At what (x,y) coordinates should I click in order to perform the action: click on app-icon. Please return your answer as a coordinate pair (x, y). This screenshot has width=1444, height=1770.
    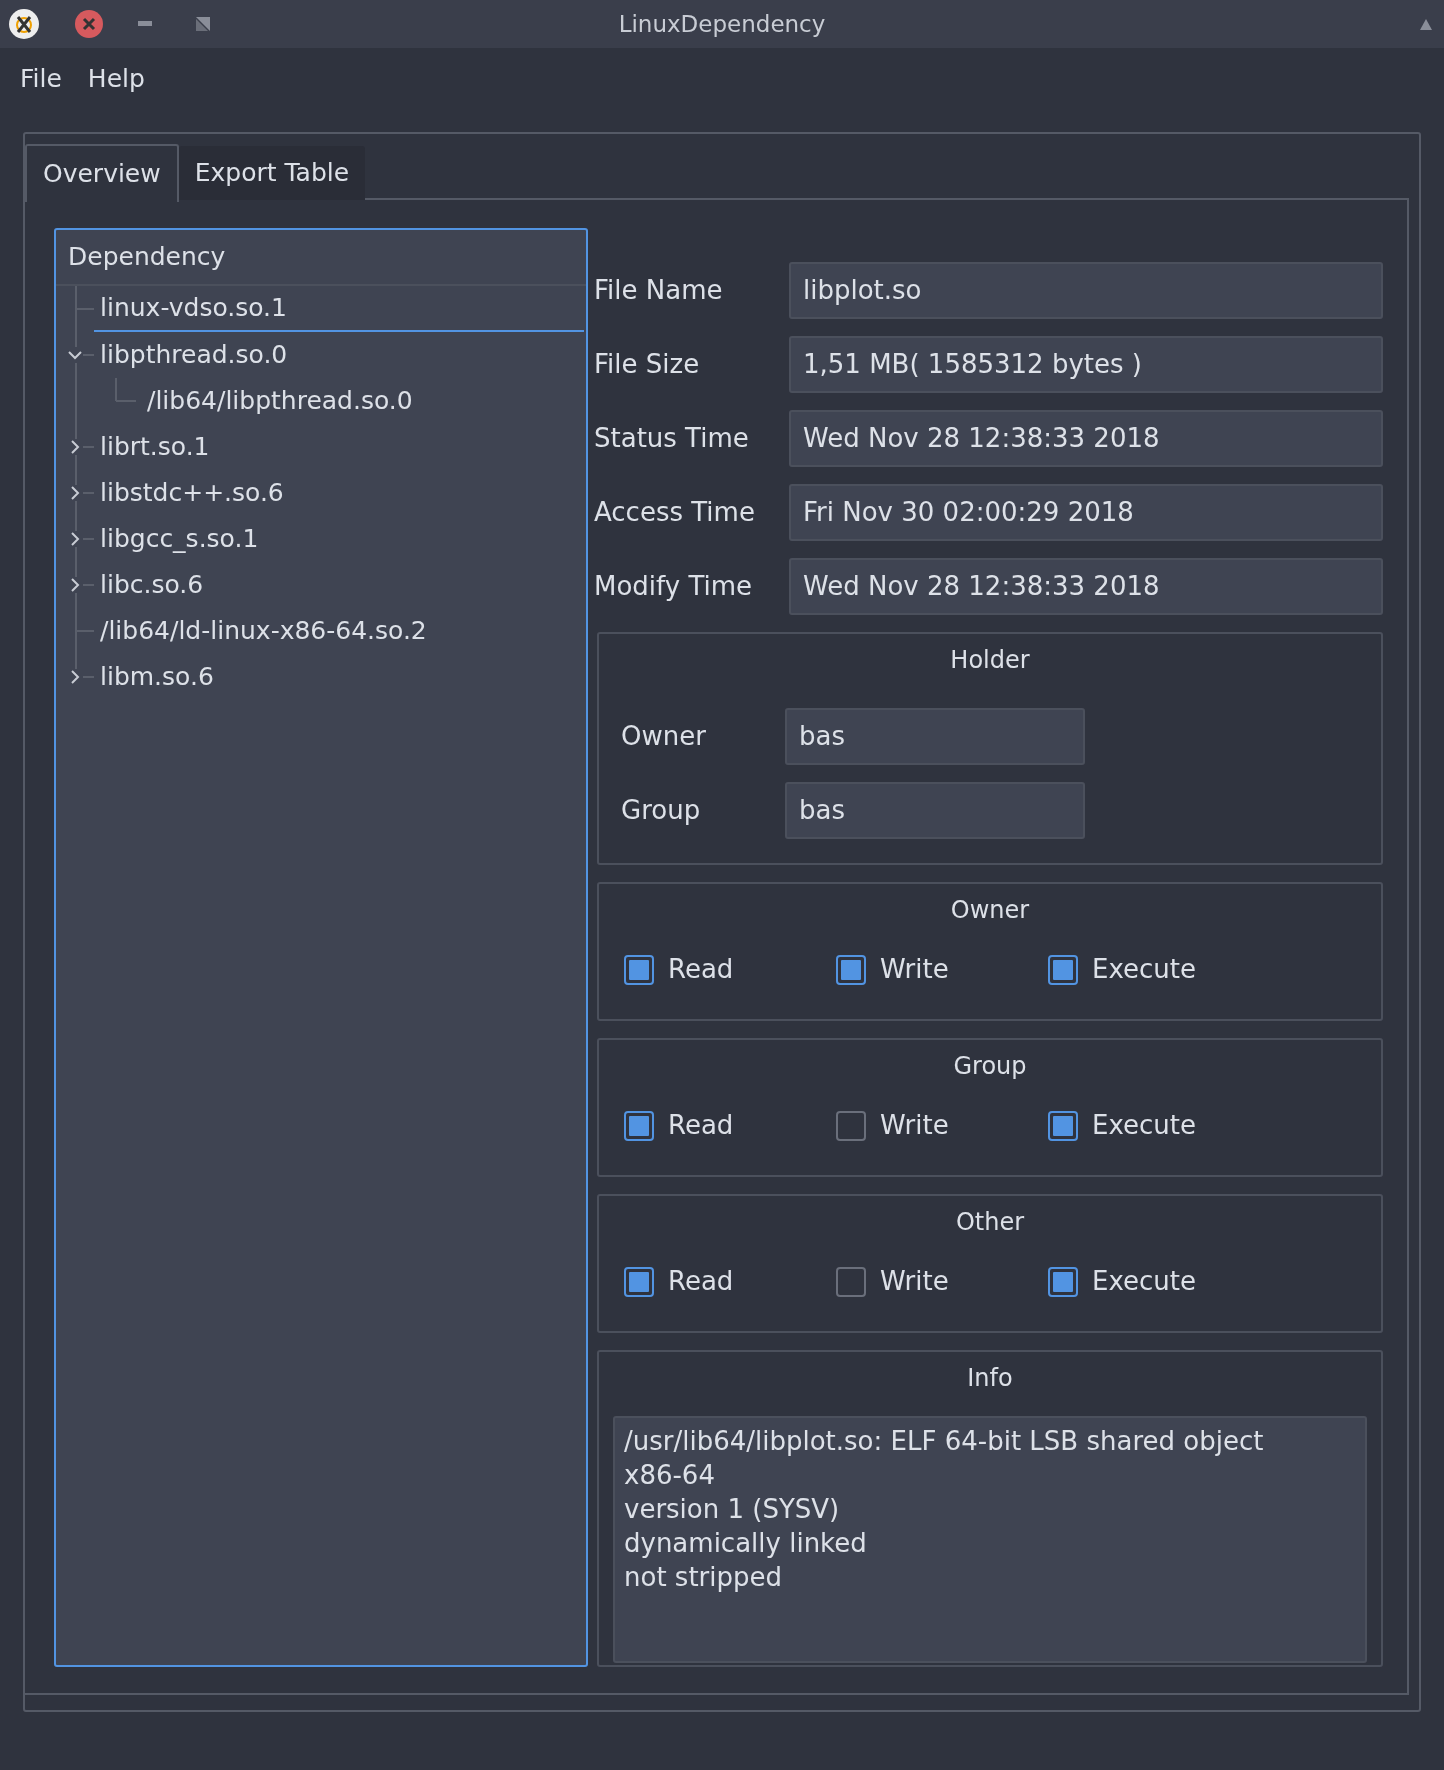
    Looking at the image, I should click on (24, 24).